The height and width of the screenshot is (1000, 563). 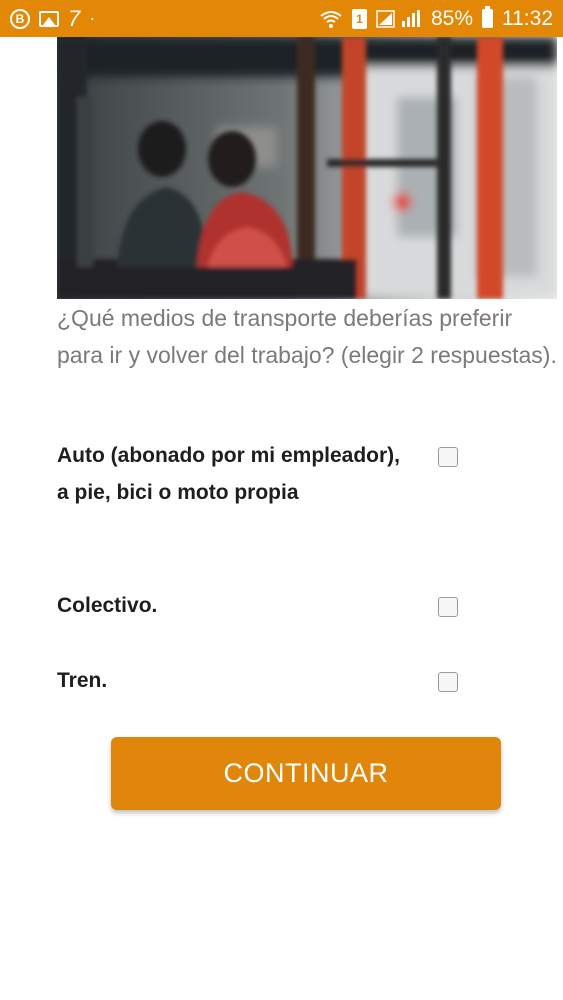 I want to click on status-bar-left: B 7 ·, so click(x=52, y=19).